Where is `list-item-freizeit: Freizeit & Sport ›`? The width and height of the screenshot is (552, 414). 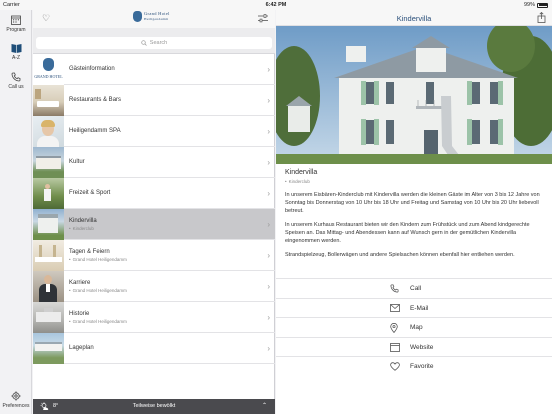
list-item-freizeit: Freizeit & Sport › is located at coordinates (154, 193).